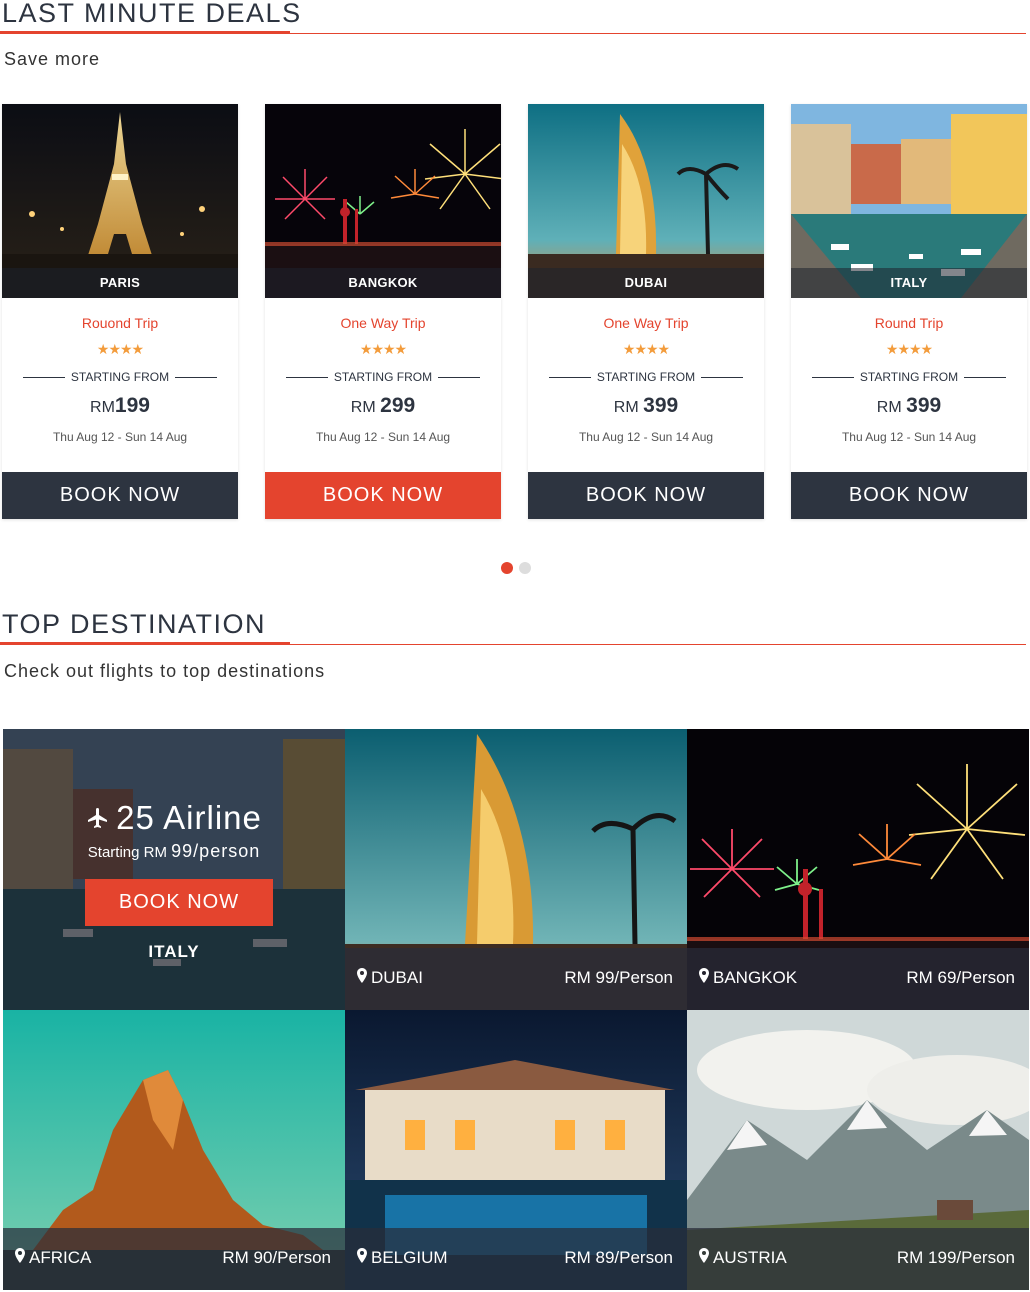  What do you see at coordinates (909, 201) in the screenshot?
I see `deal-image-italy: ITALY` at bounding box center [909, 201].